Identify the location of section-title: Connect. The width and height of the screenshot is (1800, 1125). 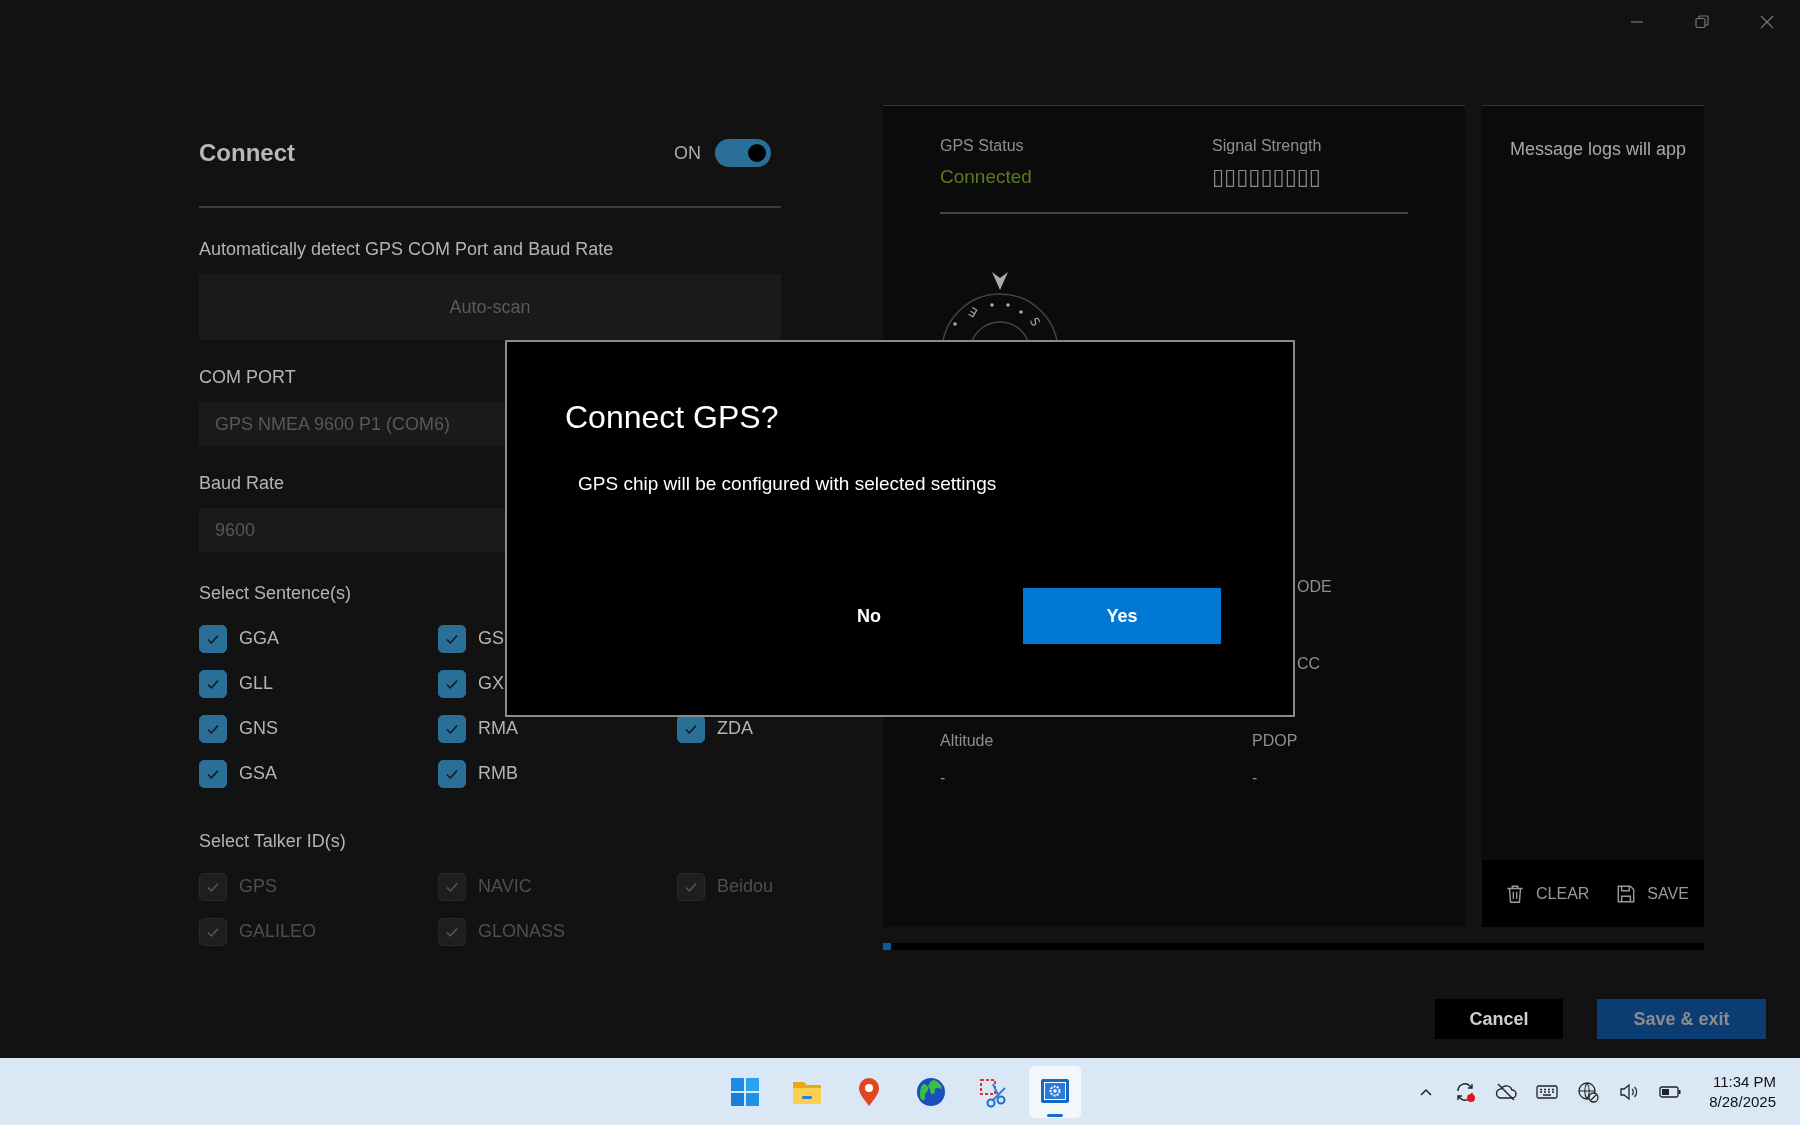
(247, 153).